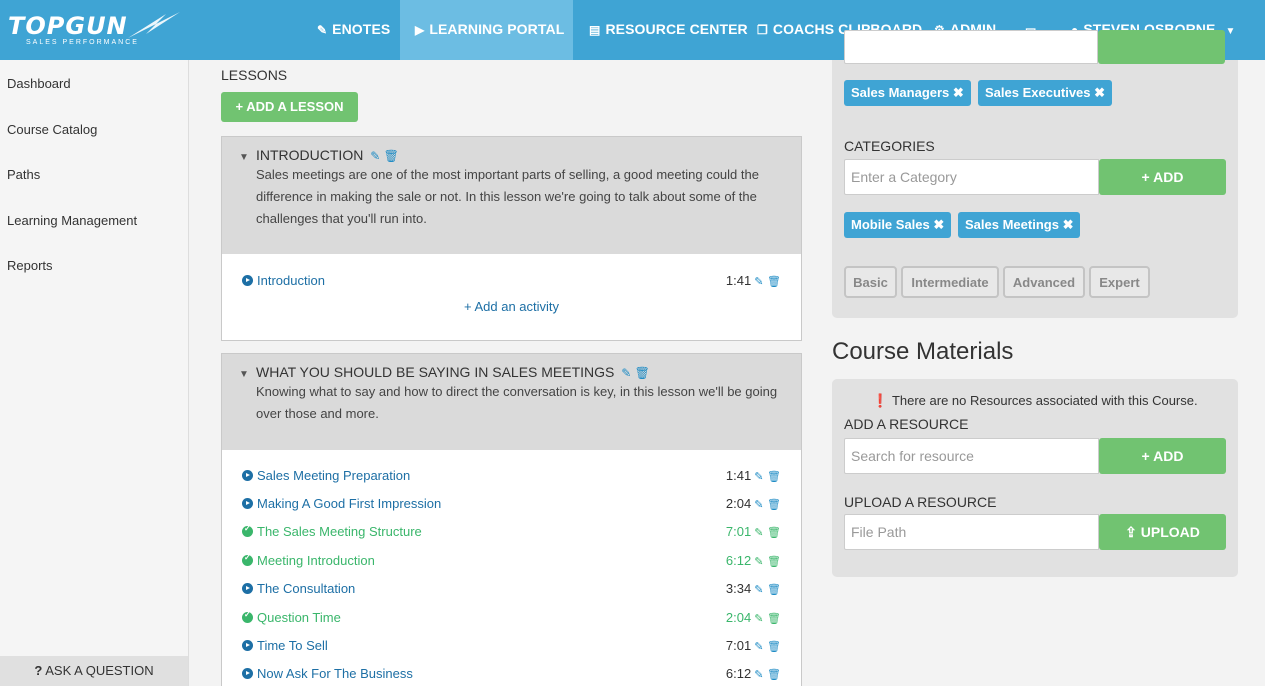 This screenshot has width=1265, height=686. What do you see at coordinates (738, 531) in the screenshot?
I see `activity-duration: 7:01` at bounding box center [738, 531].